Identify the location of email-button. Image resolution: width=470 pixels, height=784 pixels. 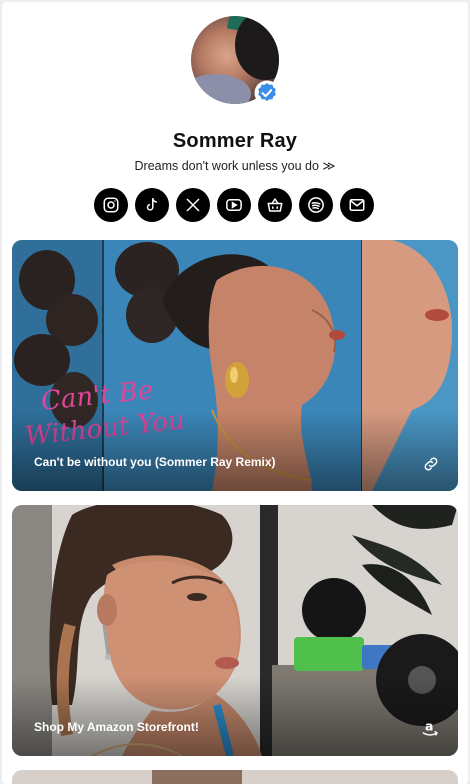
(357, 205).